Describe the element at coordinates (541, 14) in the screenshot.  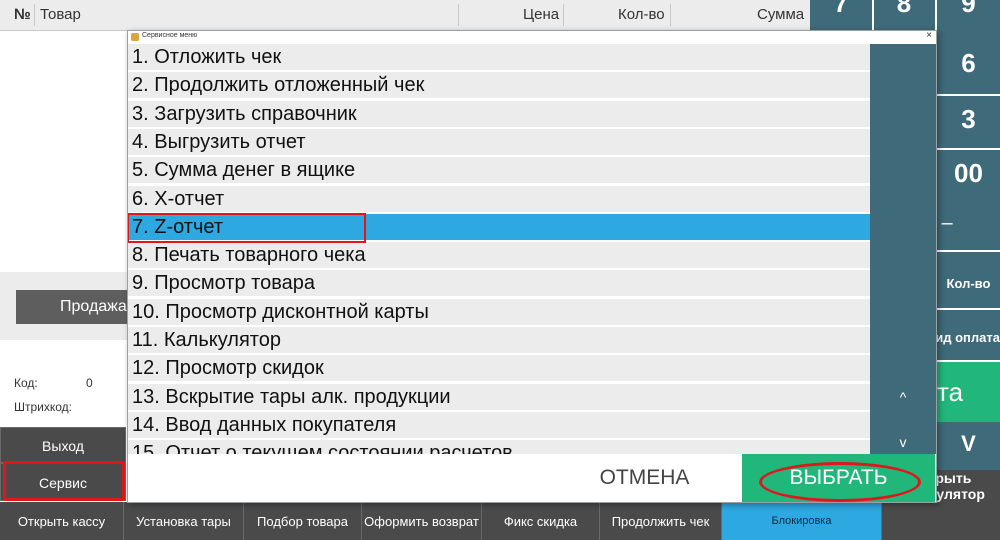
I see `col-price: Цена` at that location.